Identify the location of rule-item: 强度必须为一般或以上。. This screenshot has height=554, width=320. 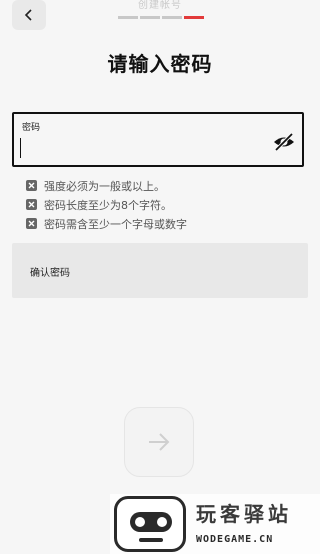
(106, 185).